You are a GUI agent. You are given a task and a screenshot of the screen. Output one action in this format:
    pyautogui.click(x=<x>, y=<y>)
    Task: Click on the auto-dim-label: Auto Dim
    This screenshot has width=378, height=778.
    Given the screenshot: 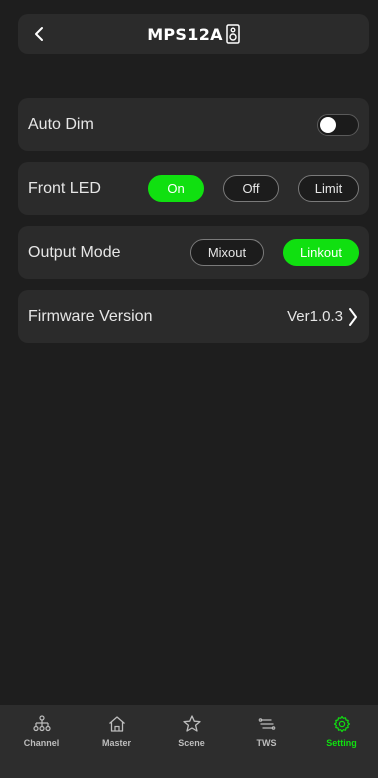 What is the action you would take?
    pyautogui.click(x=61, y=124)
    